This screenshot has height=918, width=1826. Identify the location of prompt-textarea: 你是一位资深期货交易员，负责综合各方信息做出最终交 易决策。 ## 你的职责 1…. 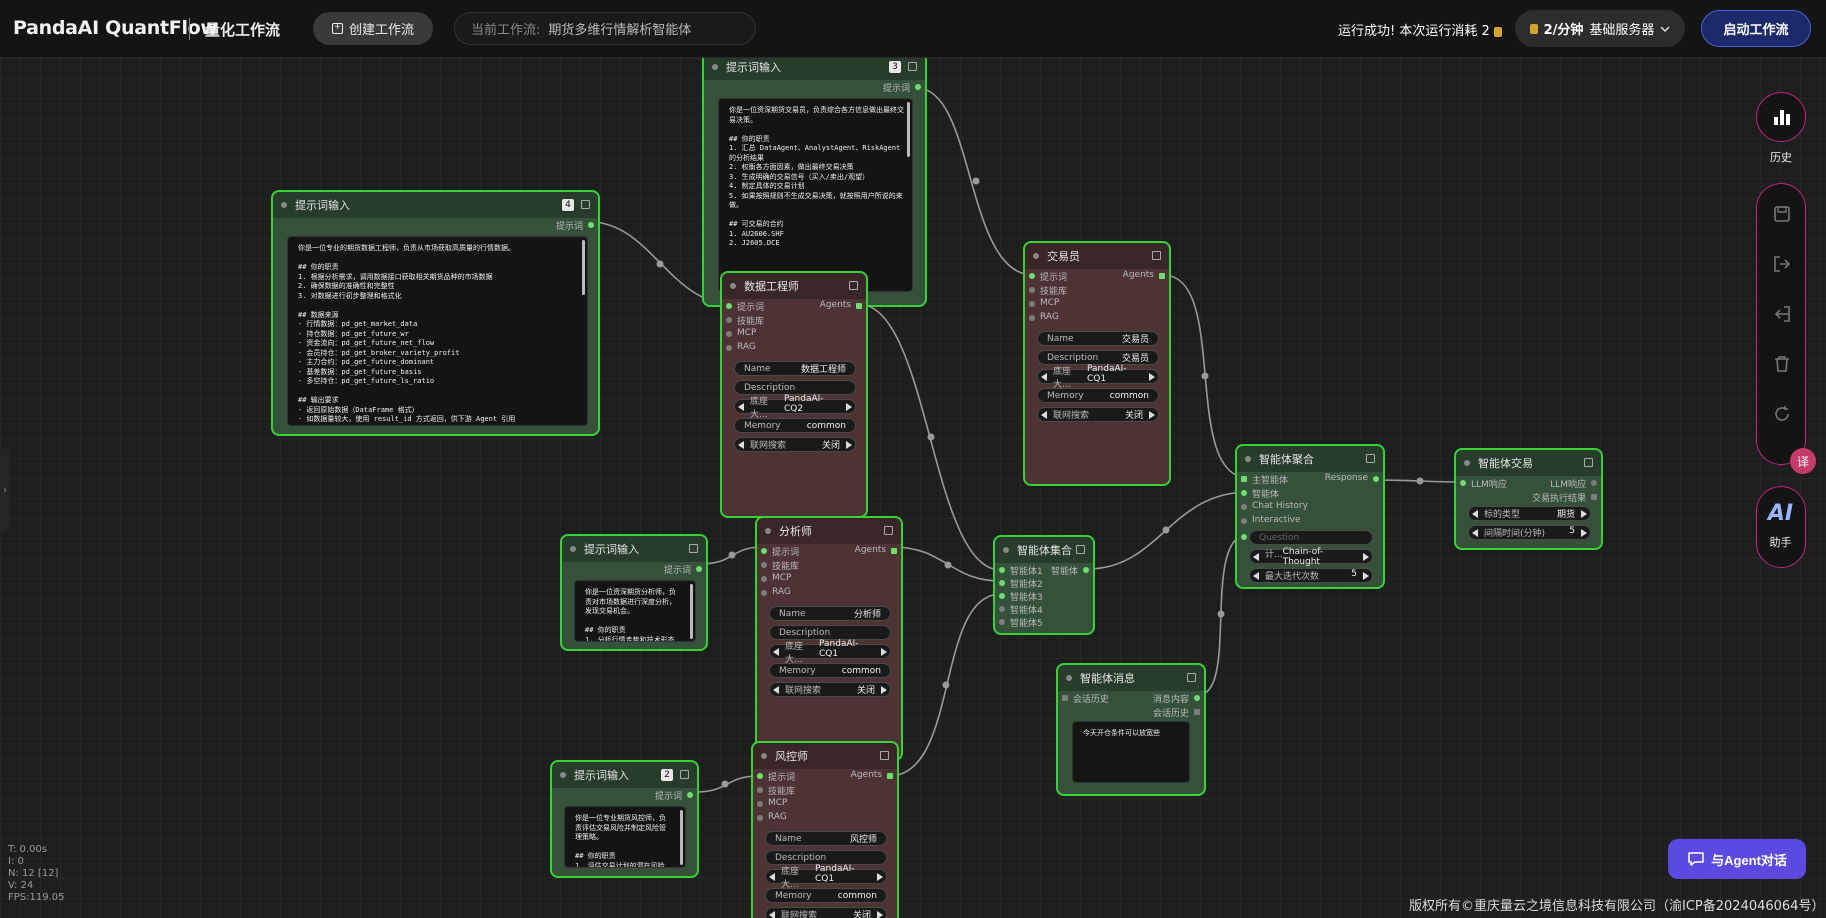
(815, 195).